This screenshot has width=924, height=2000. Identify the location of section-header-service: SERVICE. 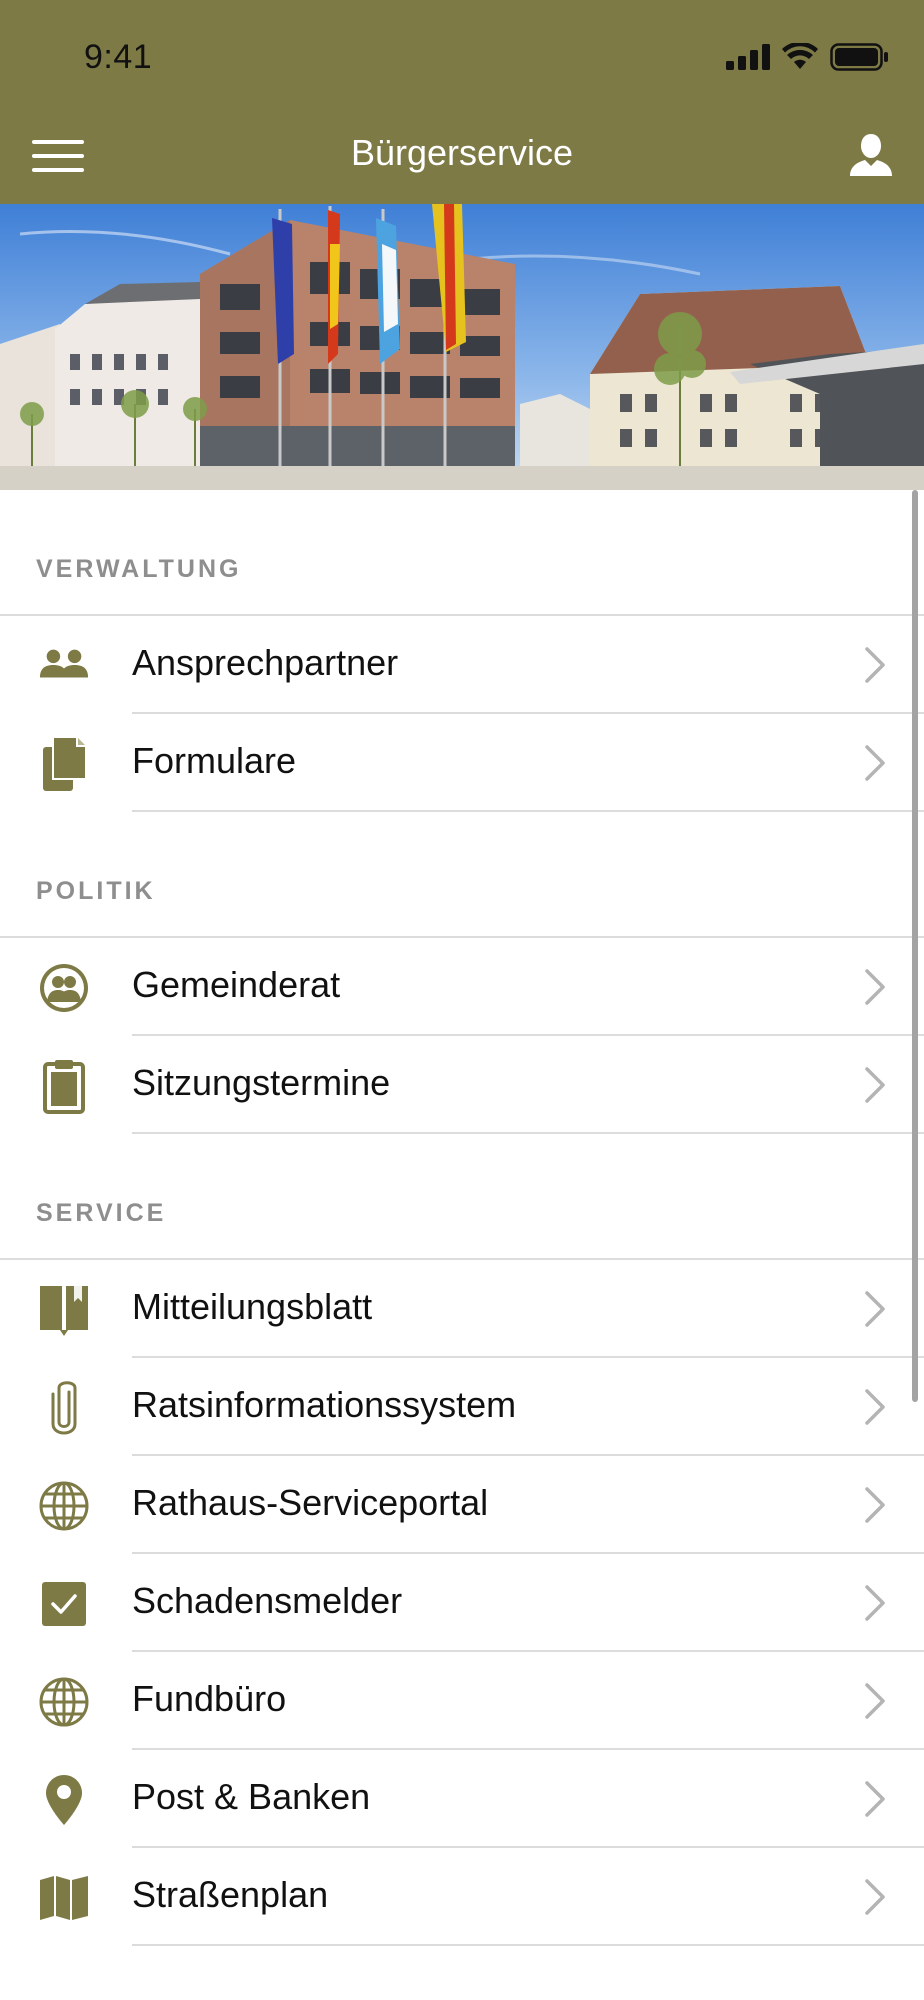
(462, 1196).